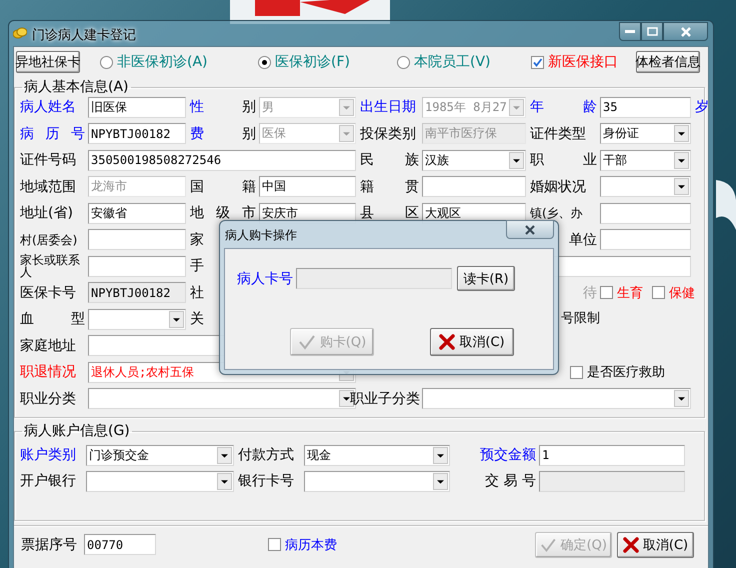 The height and width of the screenshot is (568, 736). What do you see at coordinates (160, 455) in the screenshot?
I see `dropdown: 门诊预交金` at bounding box center [160, 455].